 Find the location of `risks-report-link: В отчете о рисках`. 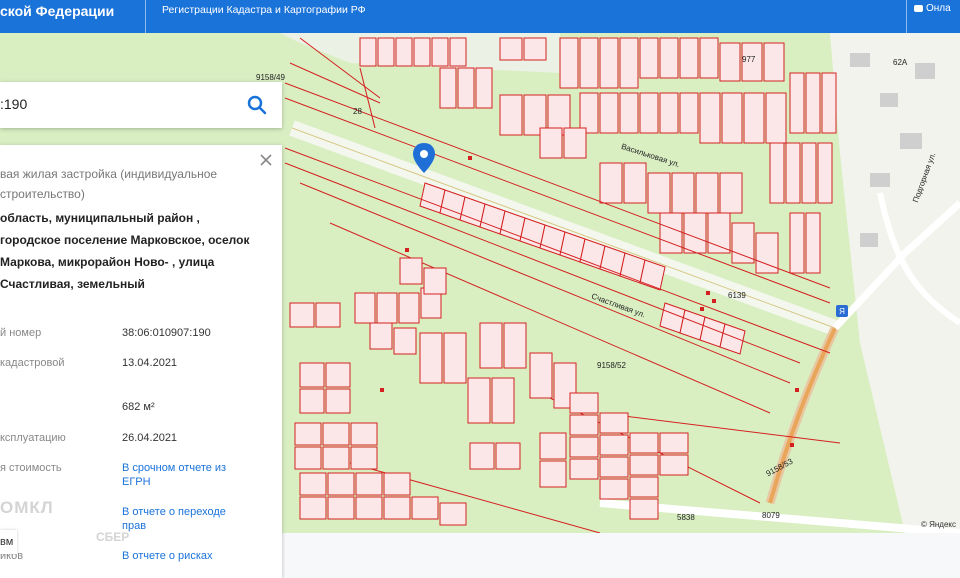

risks-report-link: В отчете о рисках is located at coordinates (167, 556).